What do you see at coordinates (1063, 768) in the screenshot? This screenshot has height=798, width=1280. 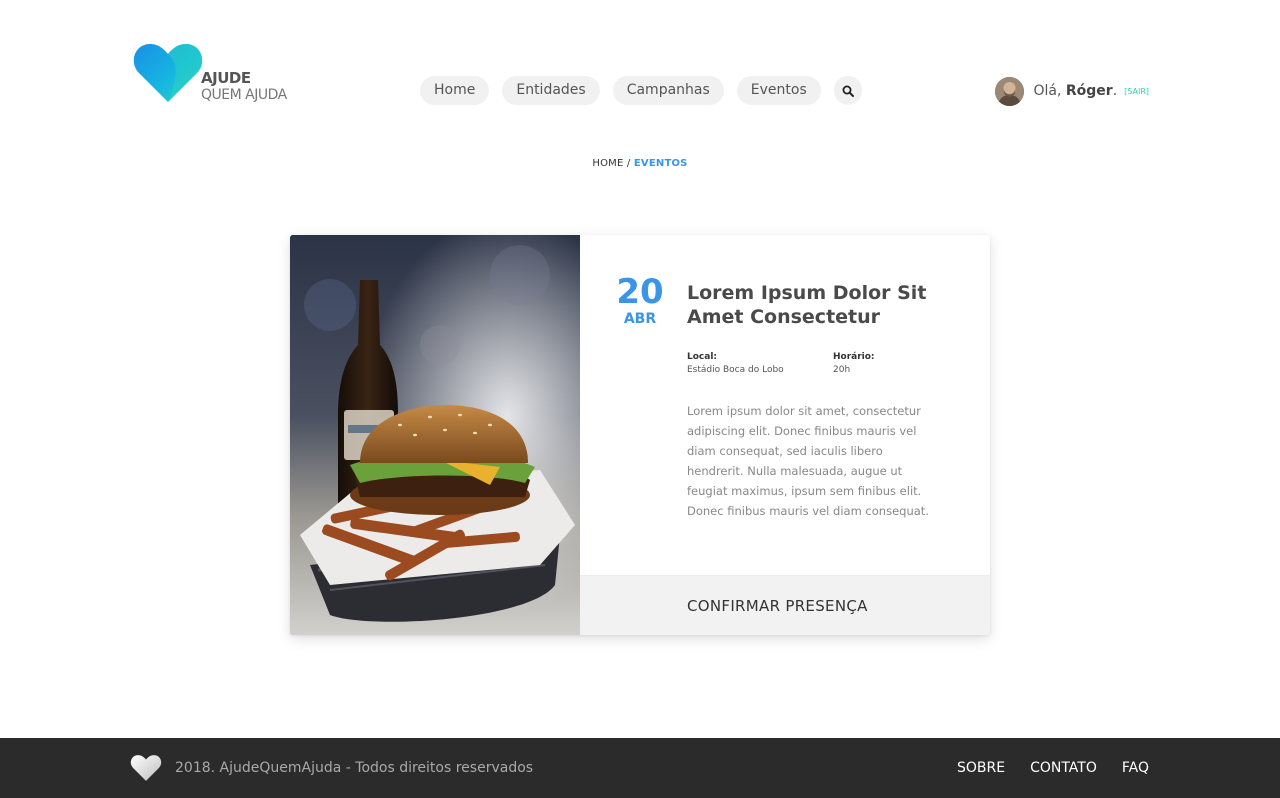 I see `footer-link-contato: CONTATO` at bounding box center [1063, 768].